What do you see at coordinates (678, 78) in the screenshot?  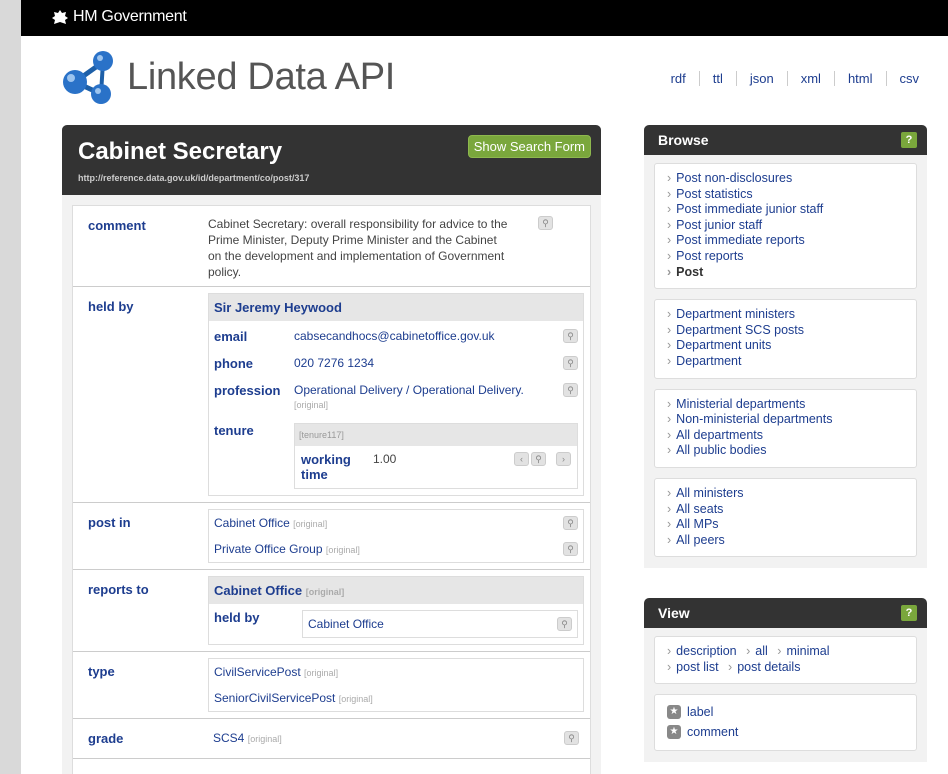 I see `format-rdf: rdf` at bounding box center [678, 78].